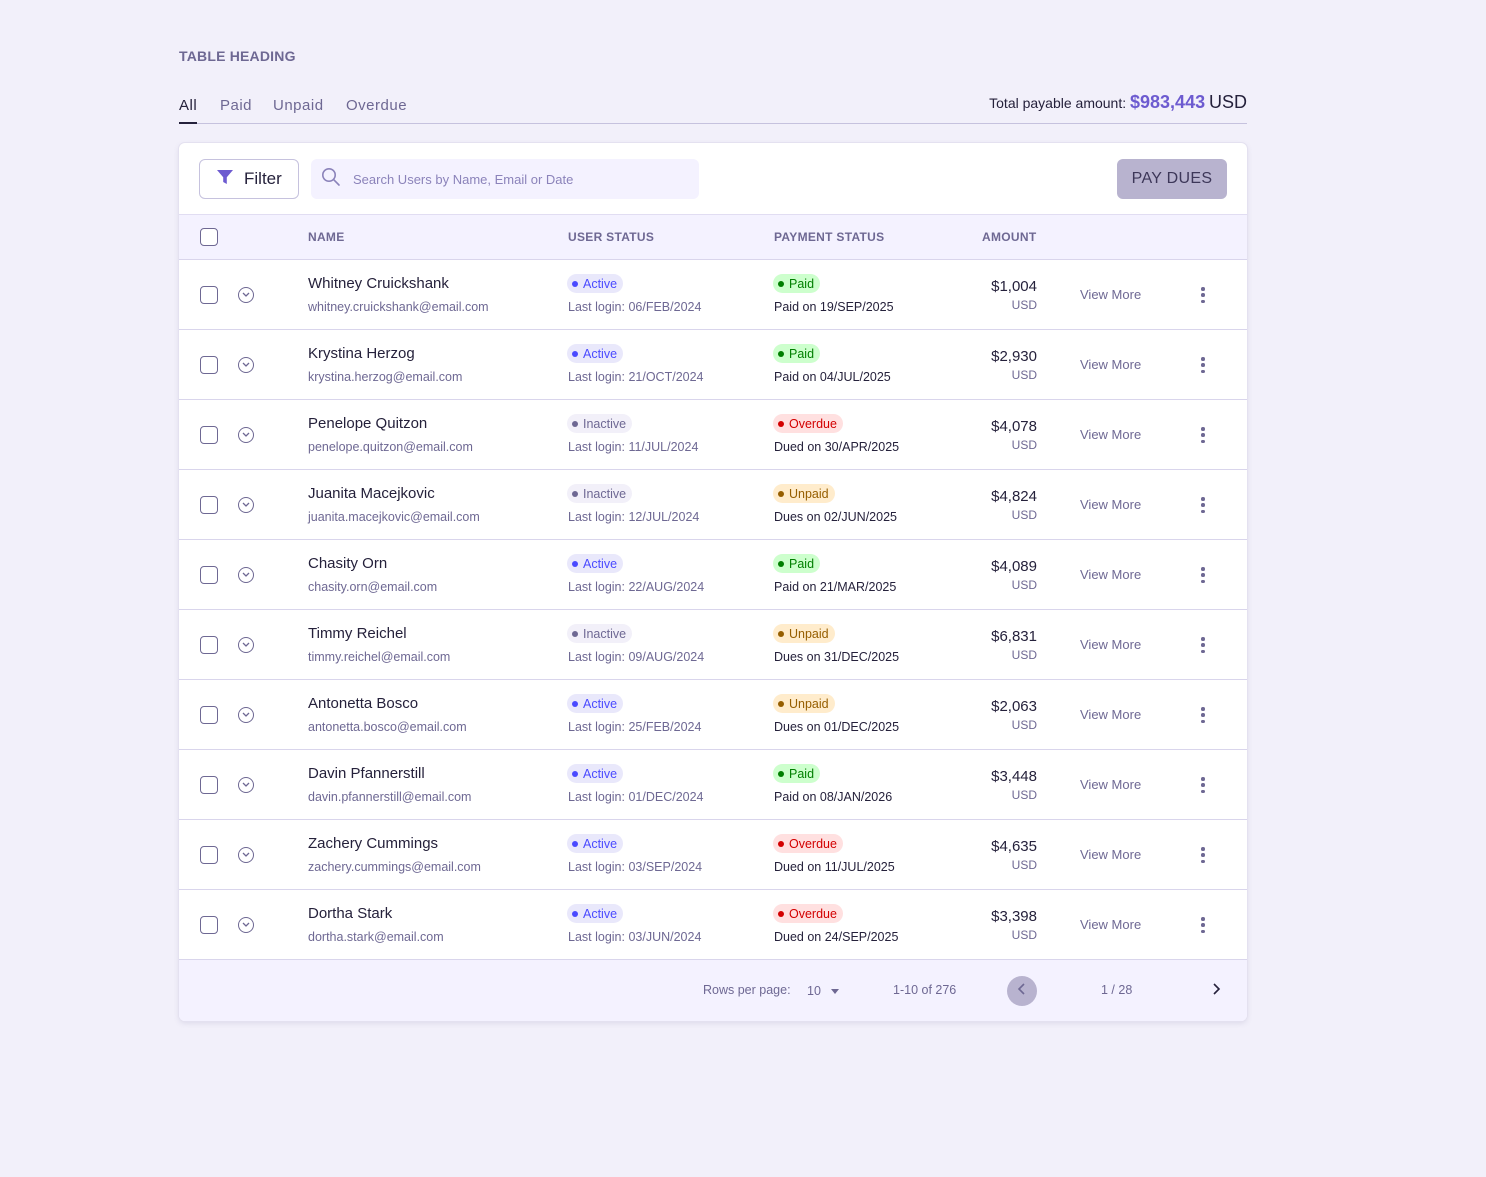 The height and width of the screenshot is (1177, 1486). What do you see at coordinates (263, 178) in the screenshot?
I see `filter-label: Filter` at bounding box center [263, 178].